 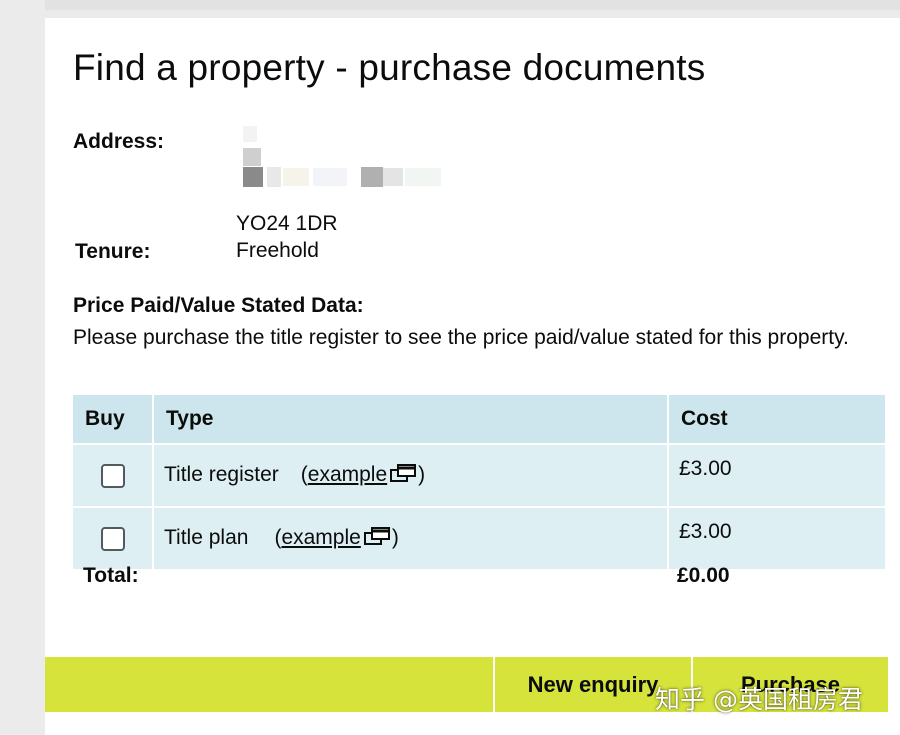 What do you see at coordinates (411, 537) in the screenshot?
I see `type-cell: Title plan (example)` at bounding box center [411, 537].